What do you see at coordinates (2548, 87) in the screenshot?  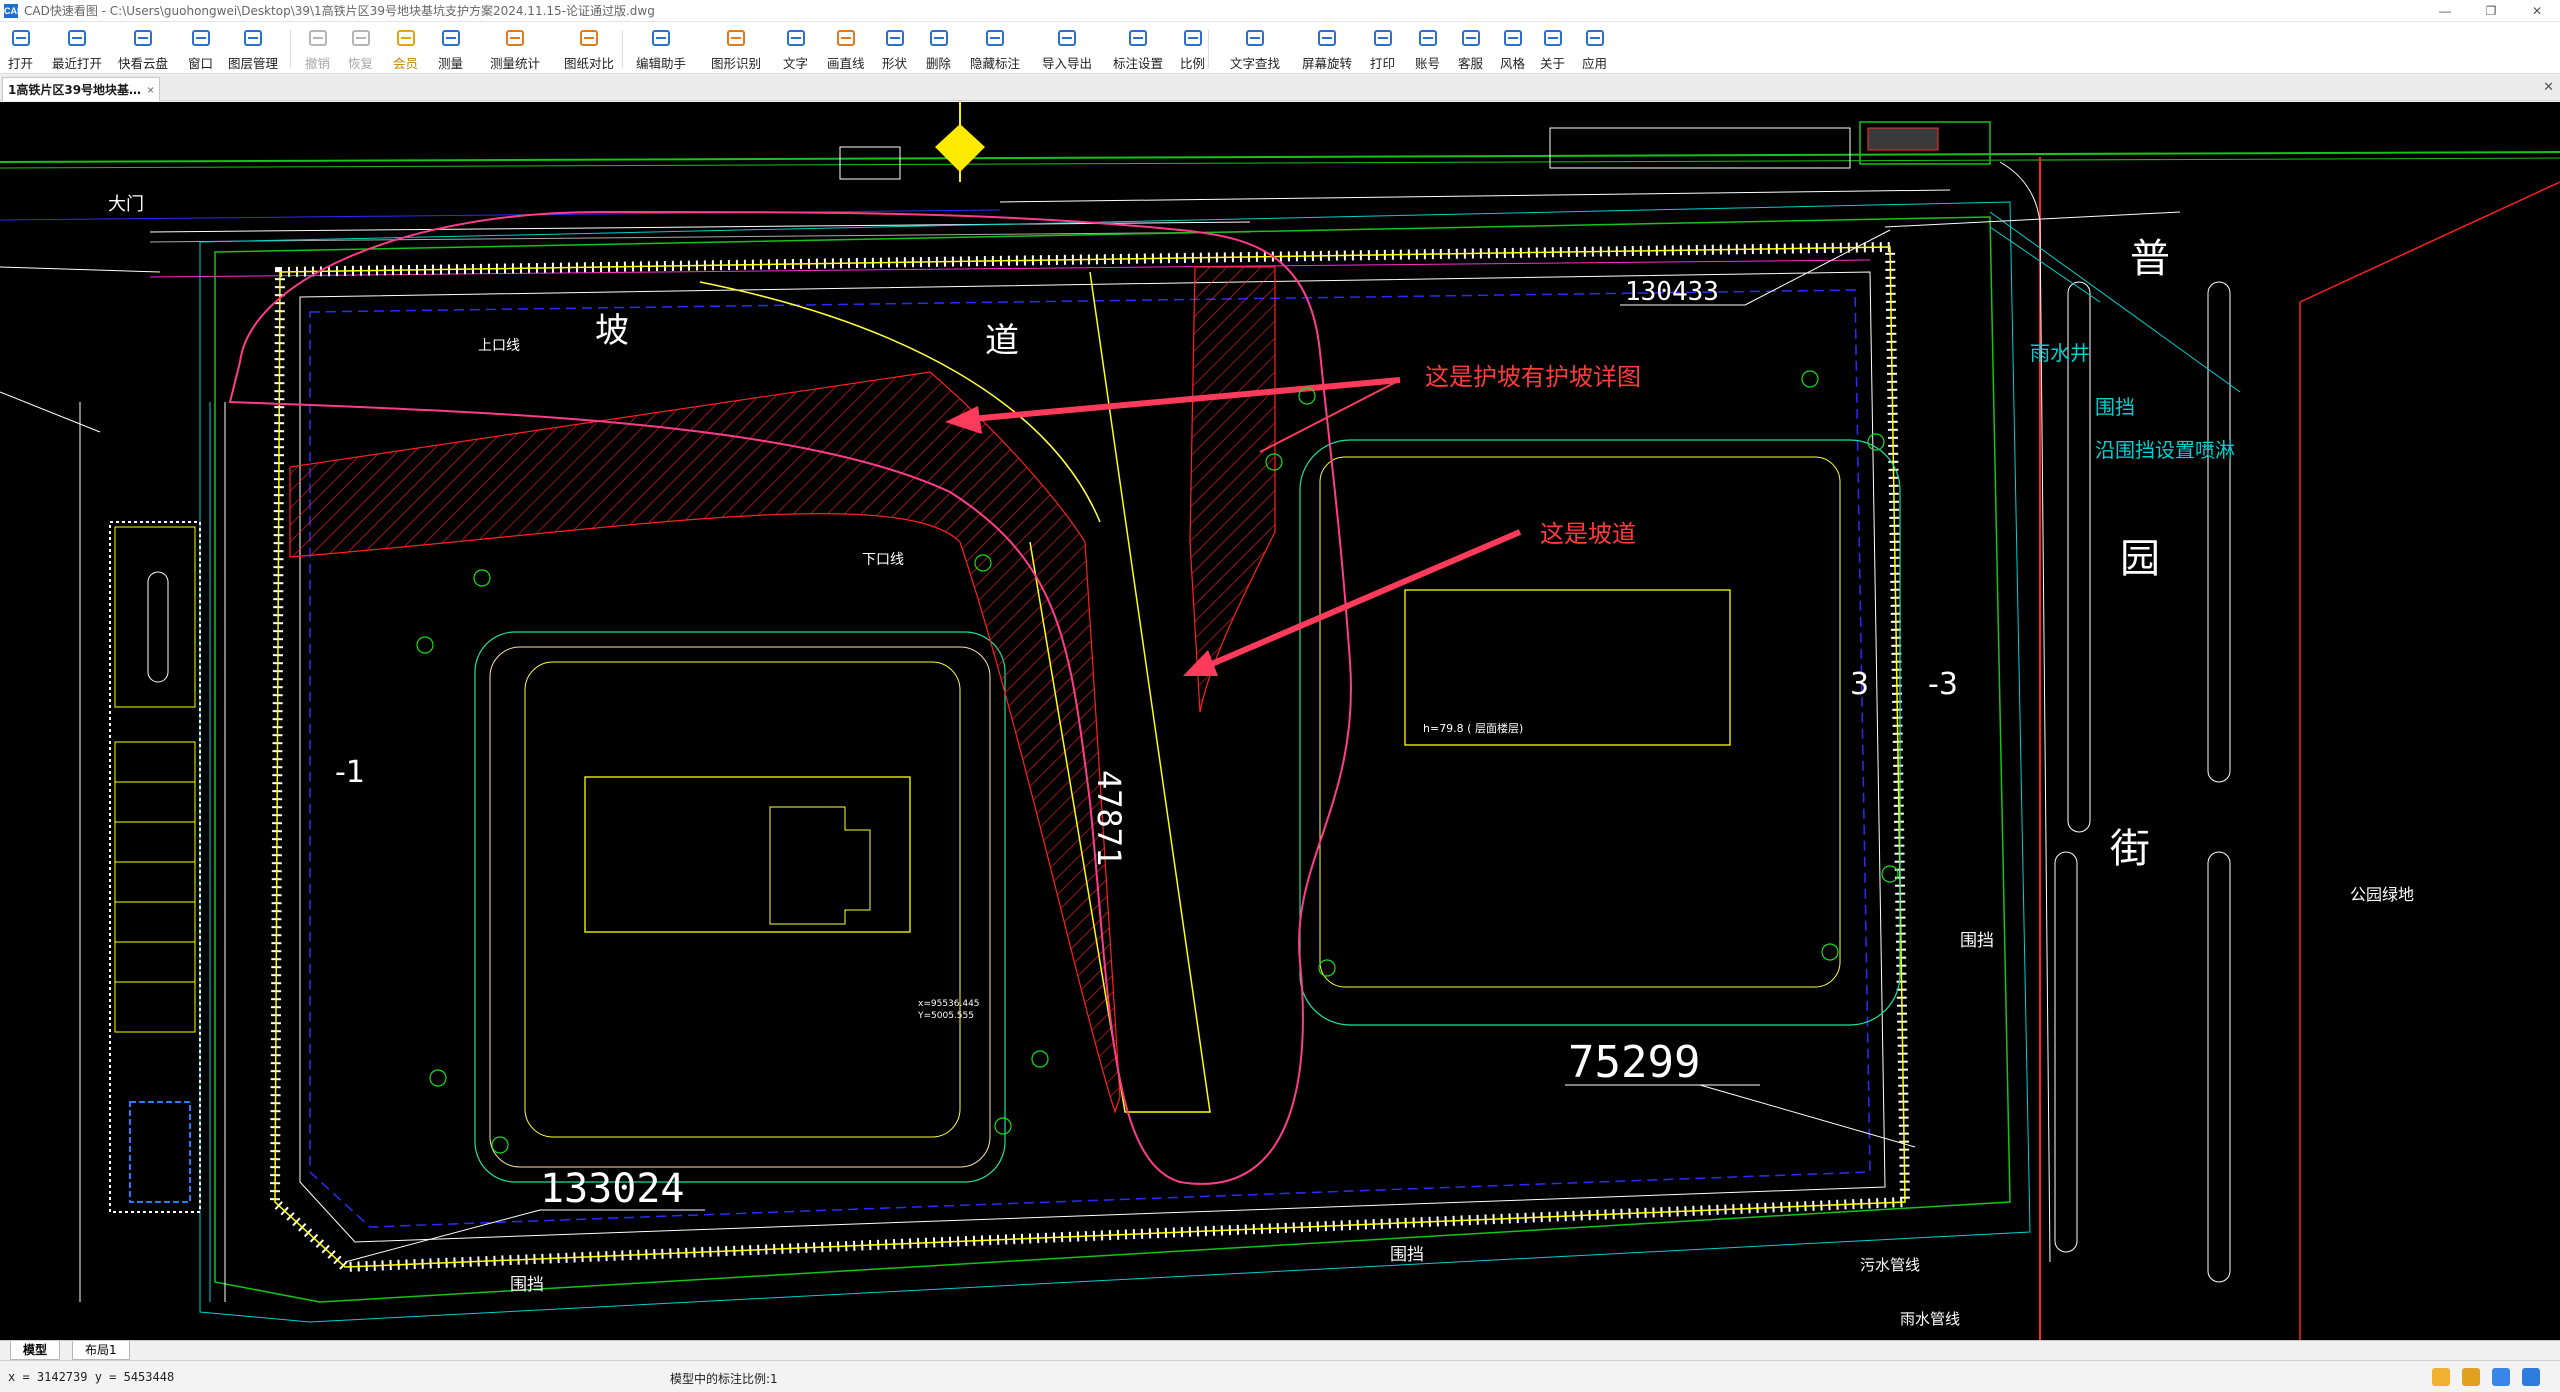 I see `close-all-icon: ✕` at bounding box center [2548, 87].